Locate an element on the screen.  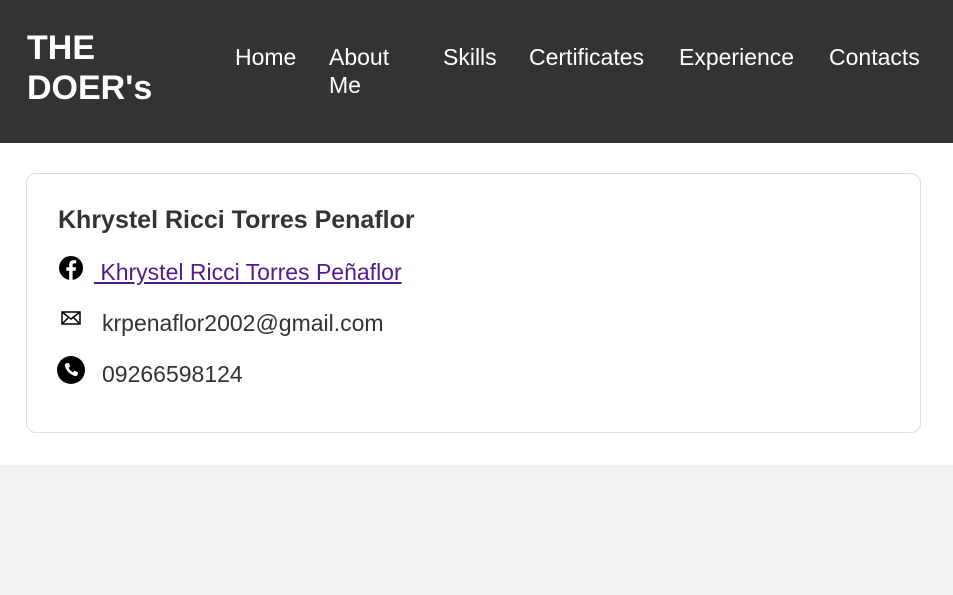
email-address: krpenaflor2002@gmail.com is located at coordinates (243, 323).